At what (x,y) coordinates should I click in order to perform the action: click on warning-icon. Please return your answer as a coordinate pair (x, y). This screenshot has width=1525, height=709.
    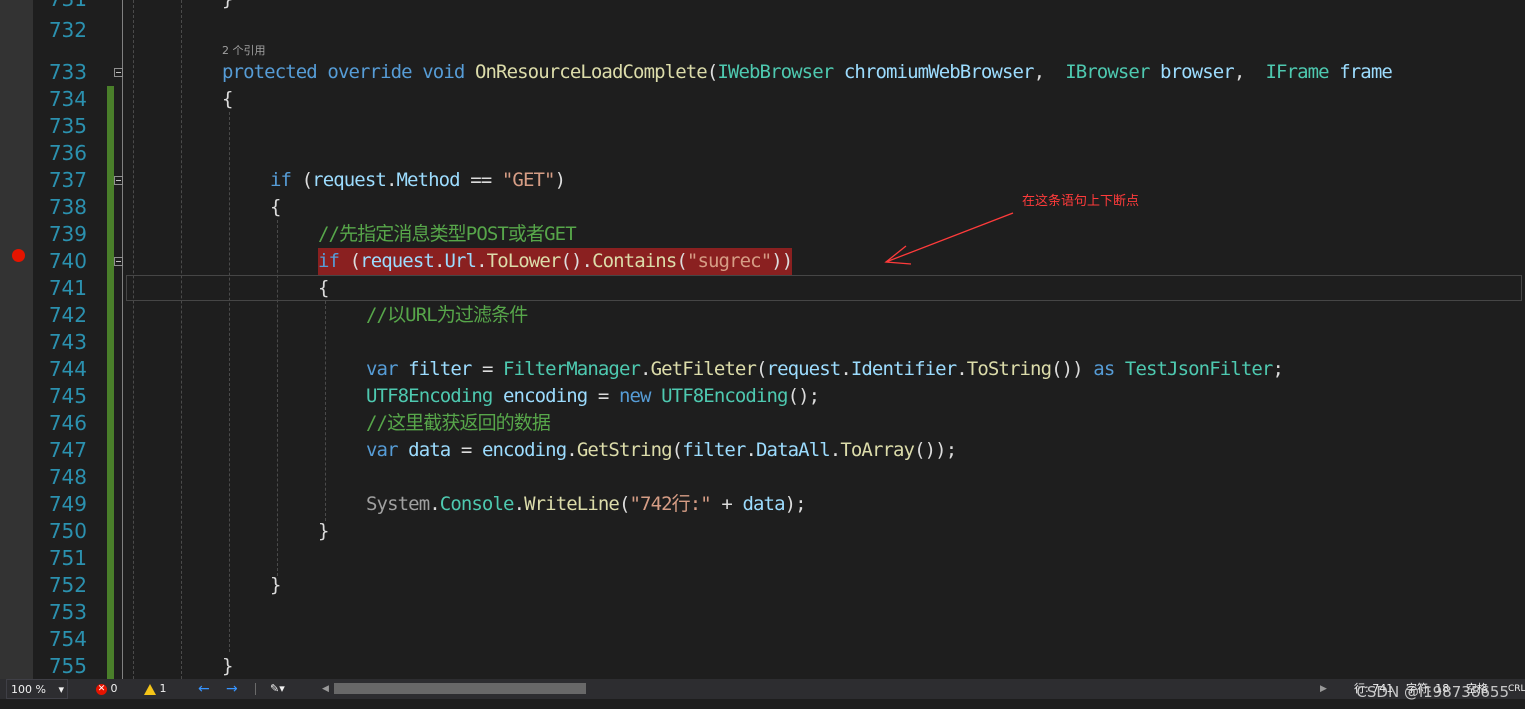
    Looking at the image, I should click on (150, 689).